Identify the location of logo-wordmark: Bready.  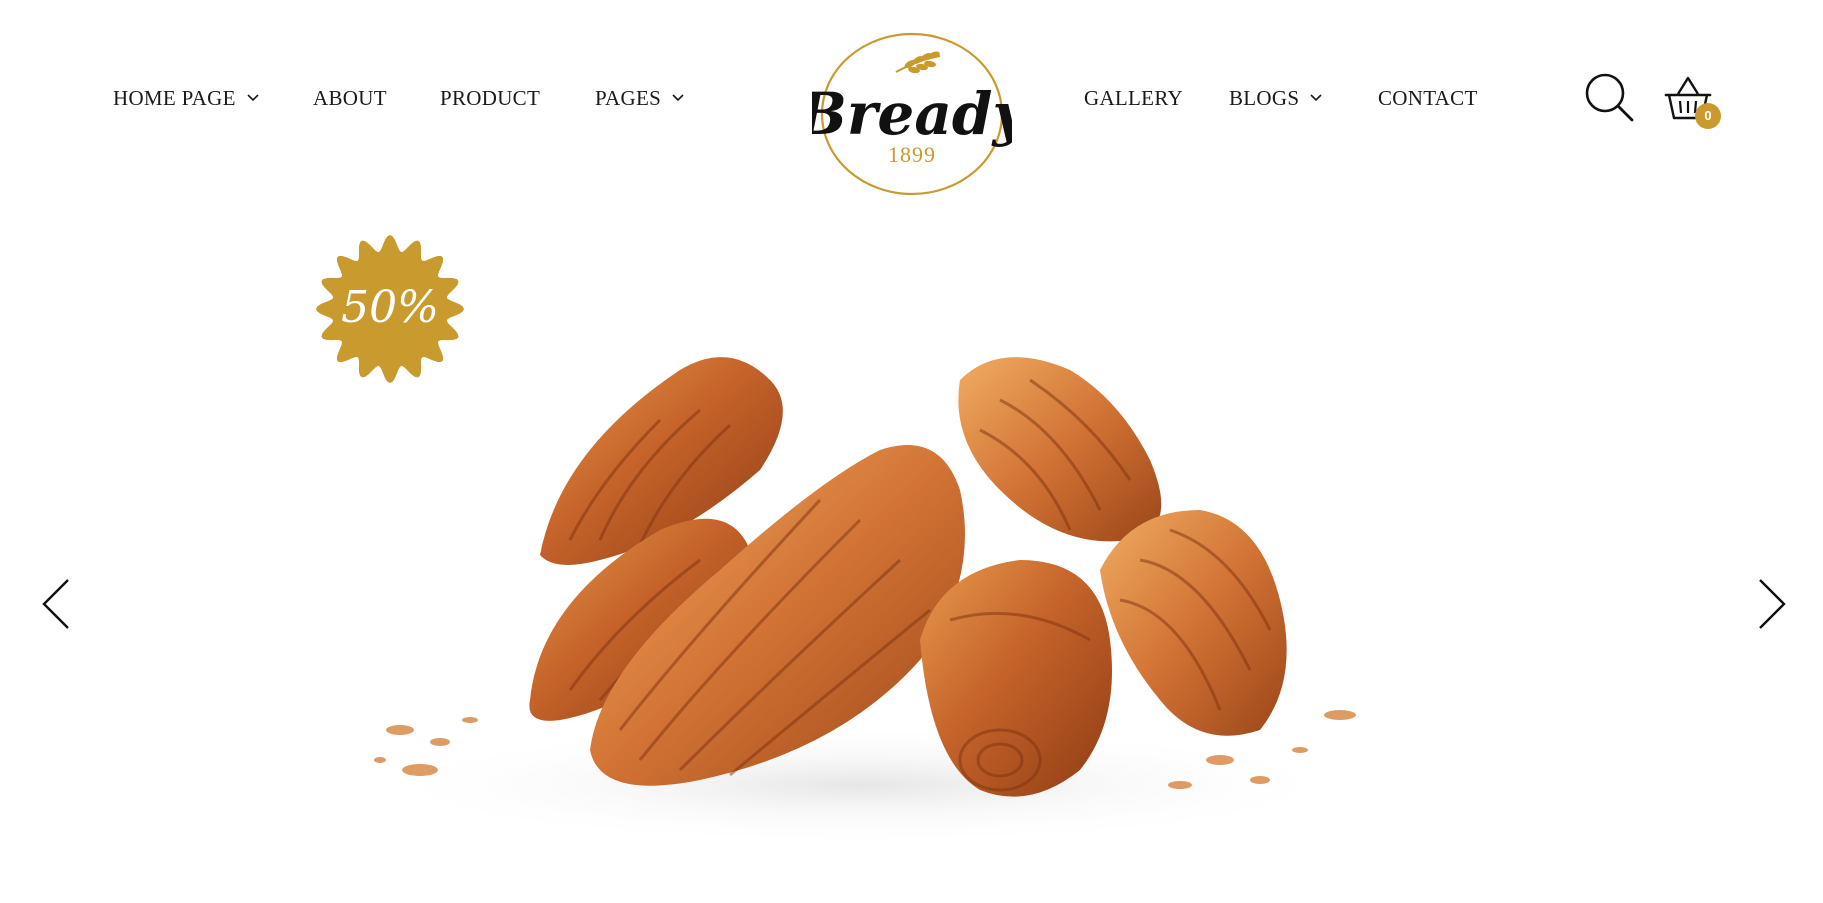
(912, 114).